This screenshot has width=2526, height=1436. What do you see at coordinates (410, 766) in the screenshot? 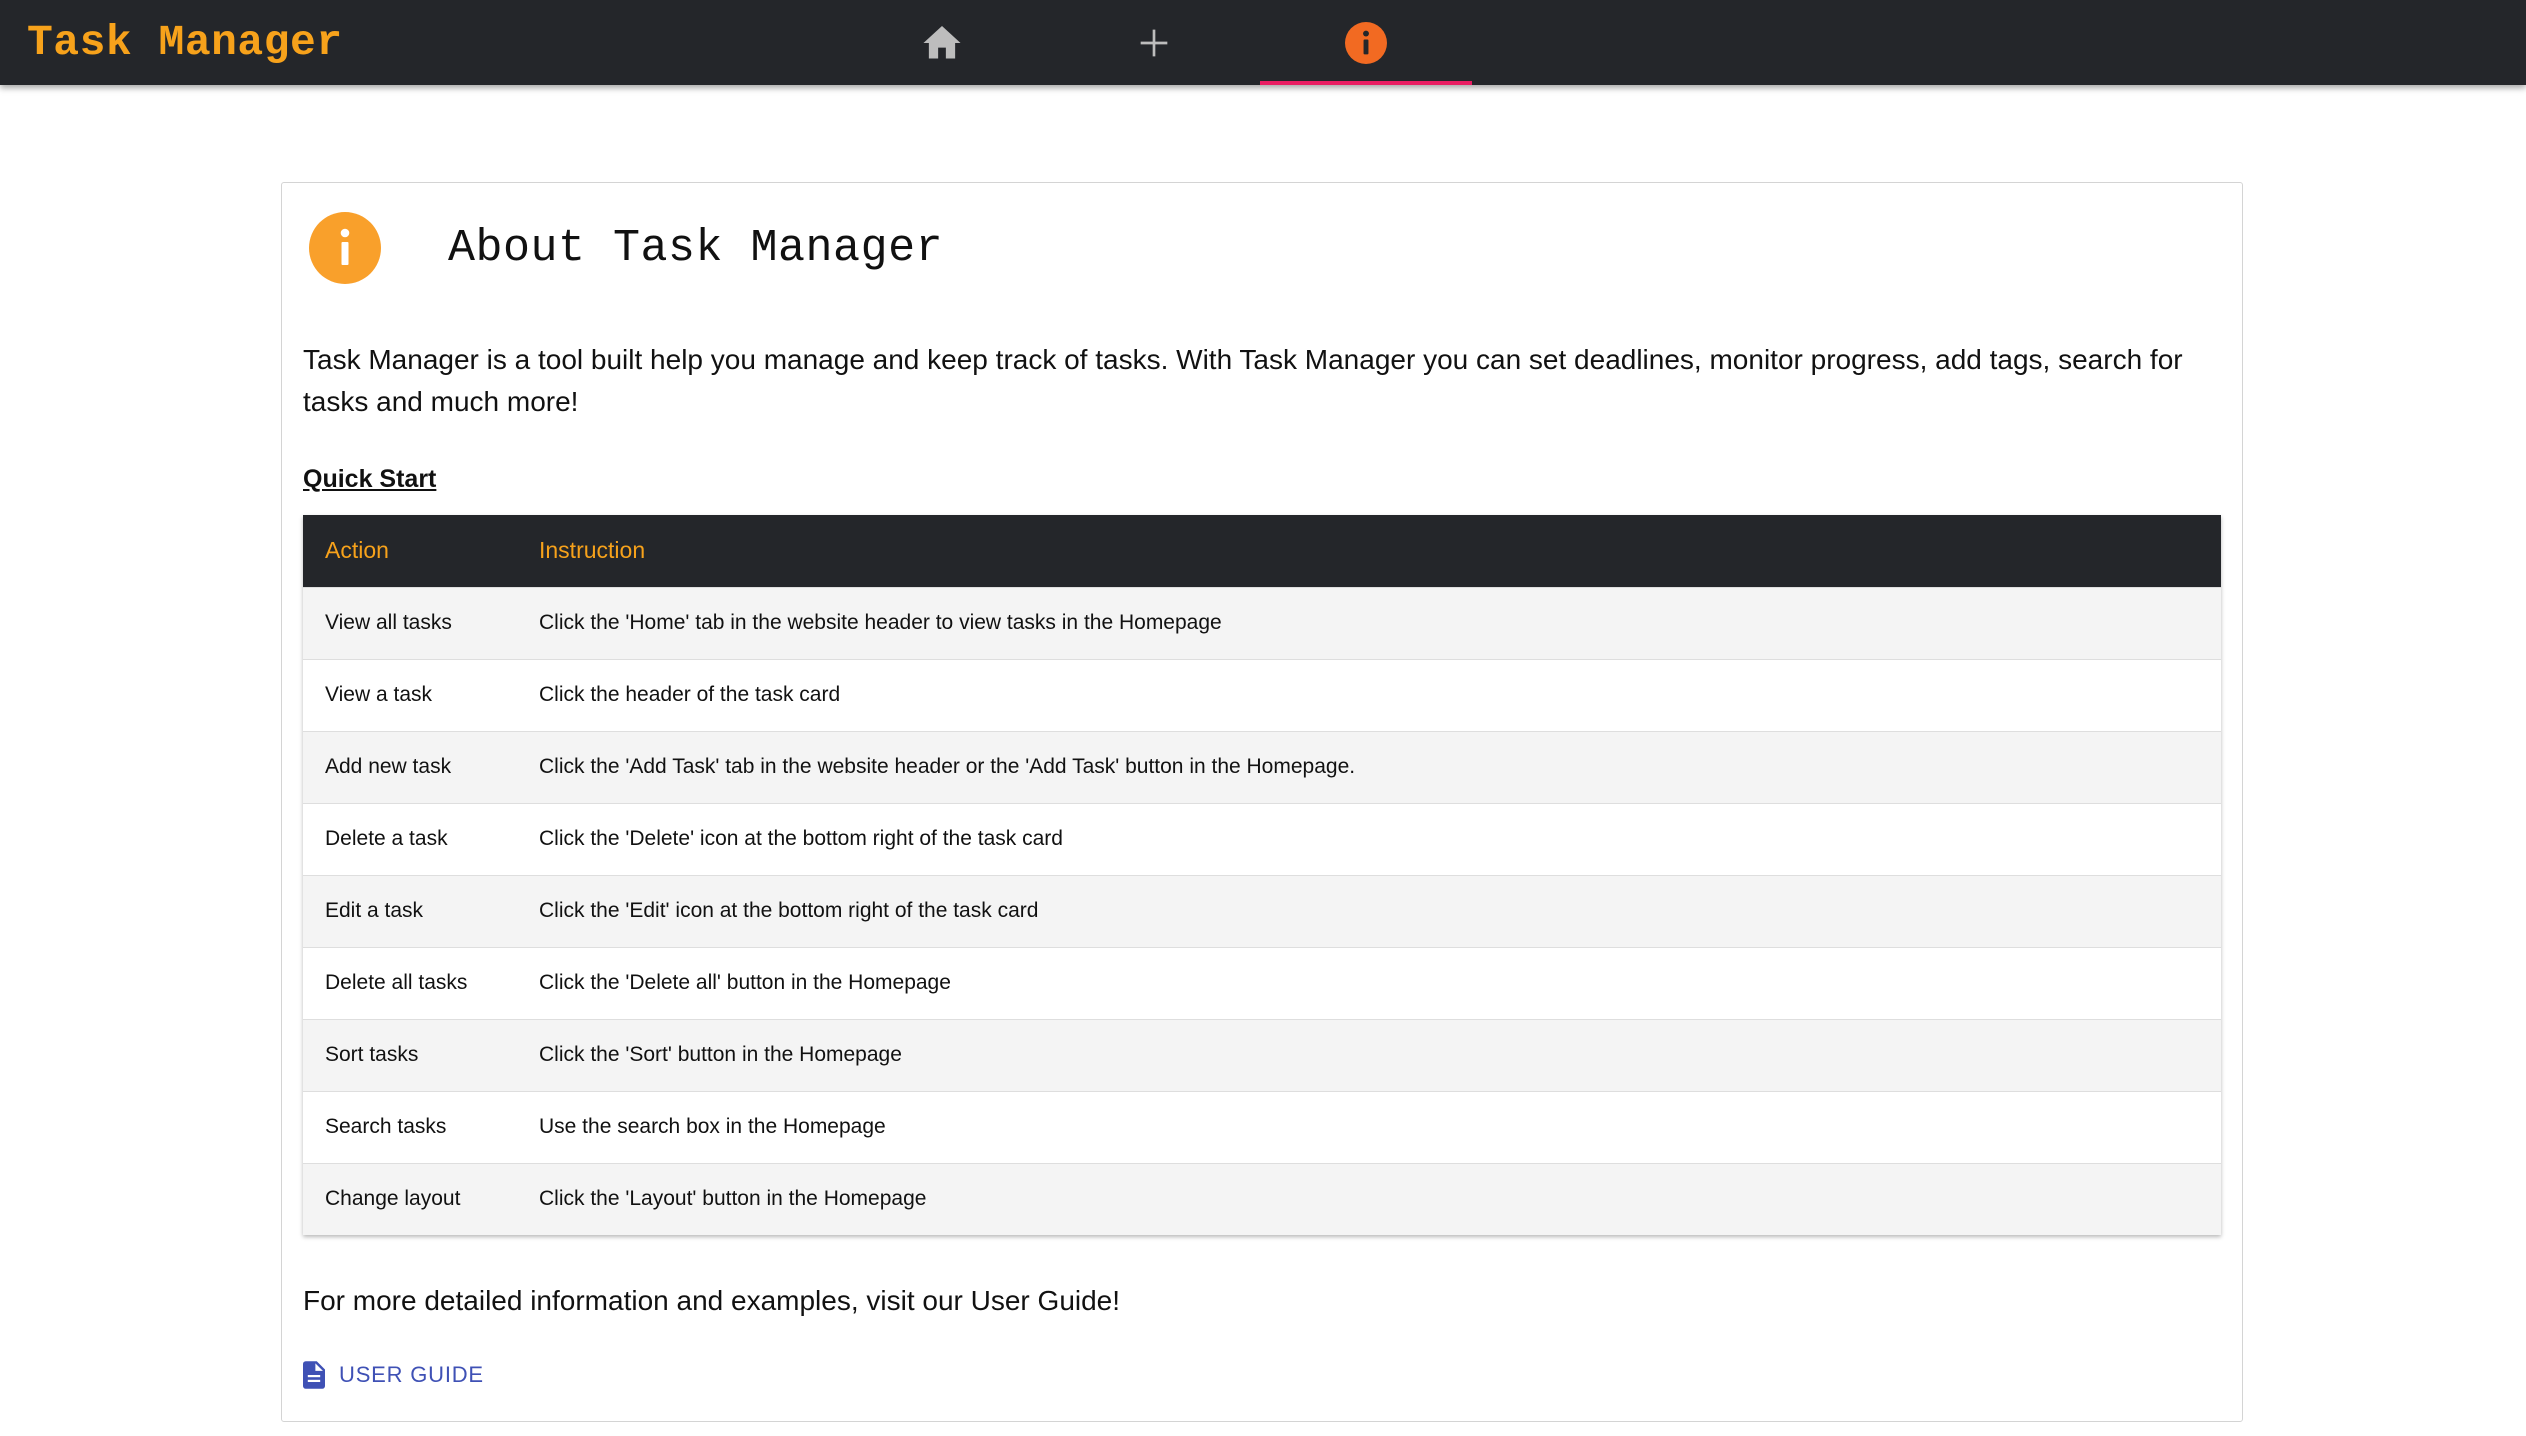
I see `action-cell: Add new task` at bounding box center [410, 766].